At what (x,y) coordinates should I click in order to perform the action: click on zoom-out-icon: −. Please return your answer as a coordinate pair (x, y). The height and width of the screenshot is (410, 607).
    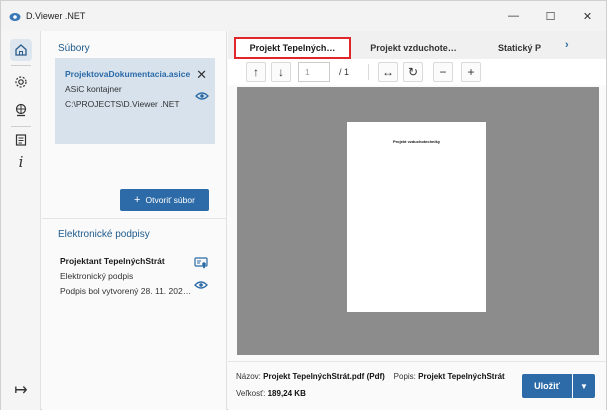
    Looking at the image, I should click on (443, 72).